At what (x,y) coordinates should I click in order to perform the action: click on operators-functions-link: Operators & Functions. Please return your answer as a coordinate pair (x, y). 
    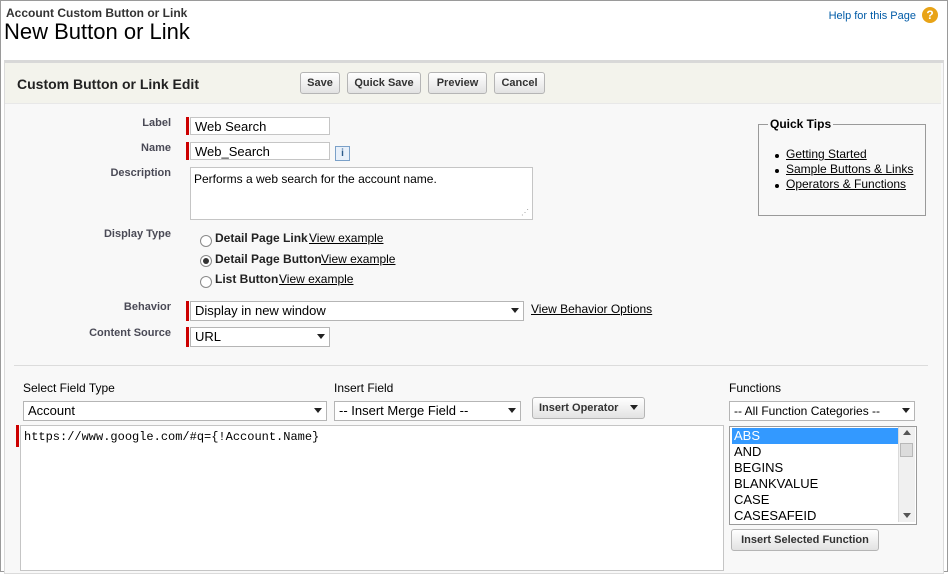
    Looking at the image, I should click on (846, 184).